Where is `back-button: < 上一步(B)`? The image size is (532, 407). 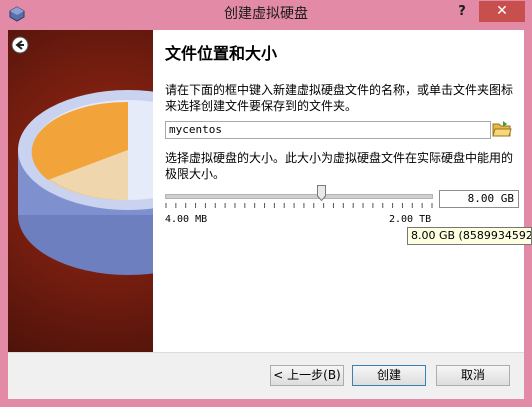 back-button: < 上一步(B) is located at coordinates (307, 375).